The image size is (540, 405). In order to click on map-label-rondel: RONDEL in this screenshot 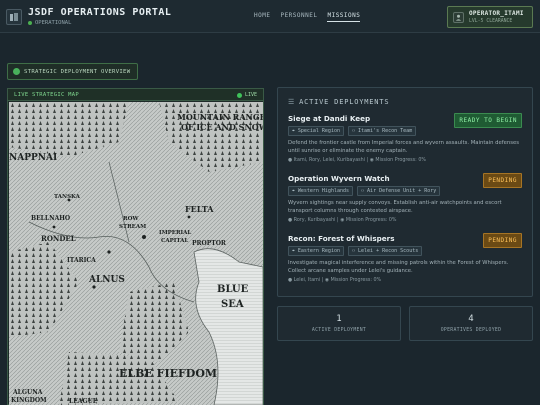, I will do `click(58, 238)`.